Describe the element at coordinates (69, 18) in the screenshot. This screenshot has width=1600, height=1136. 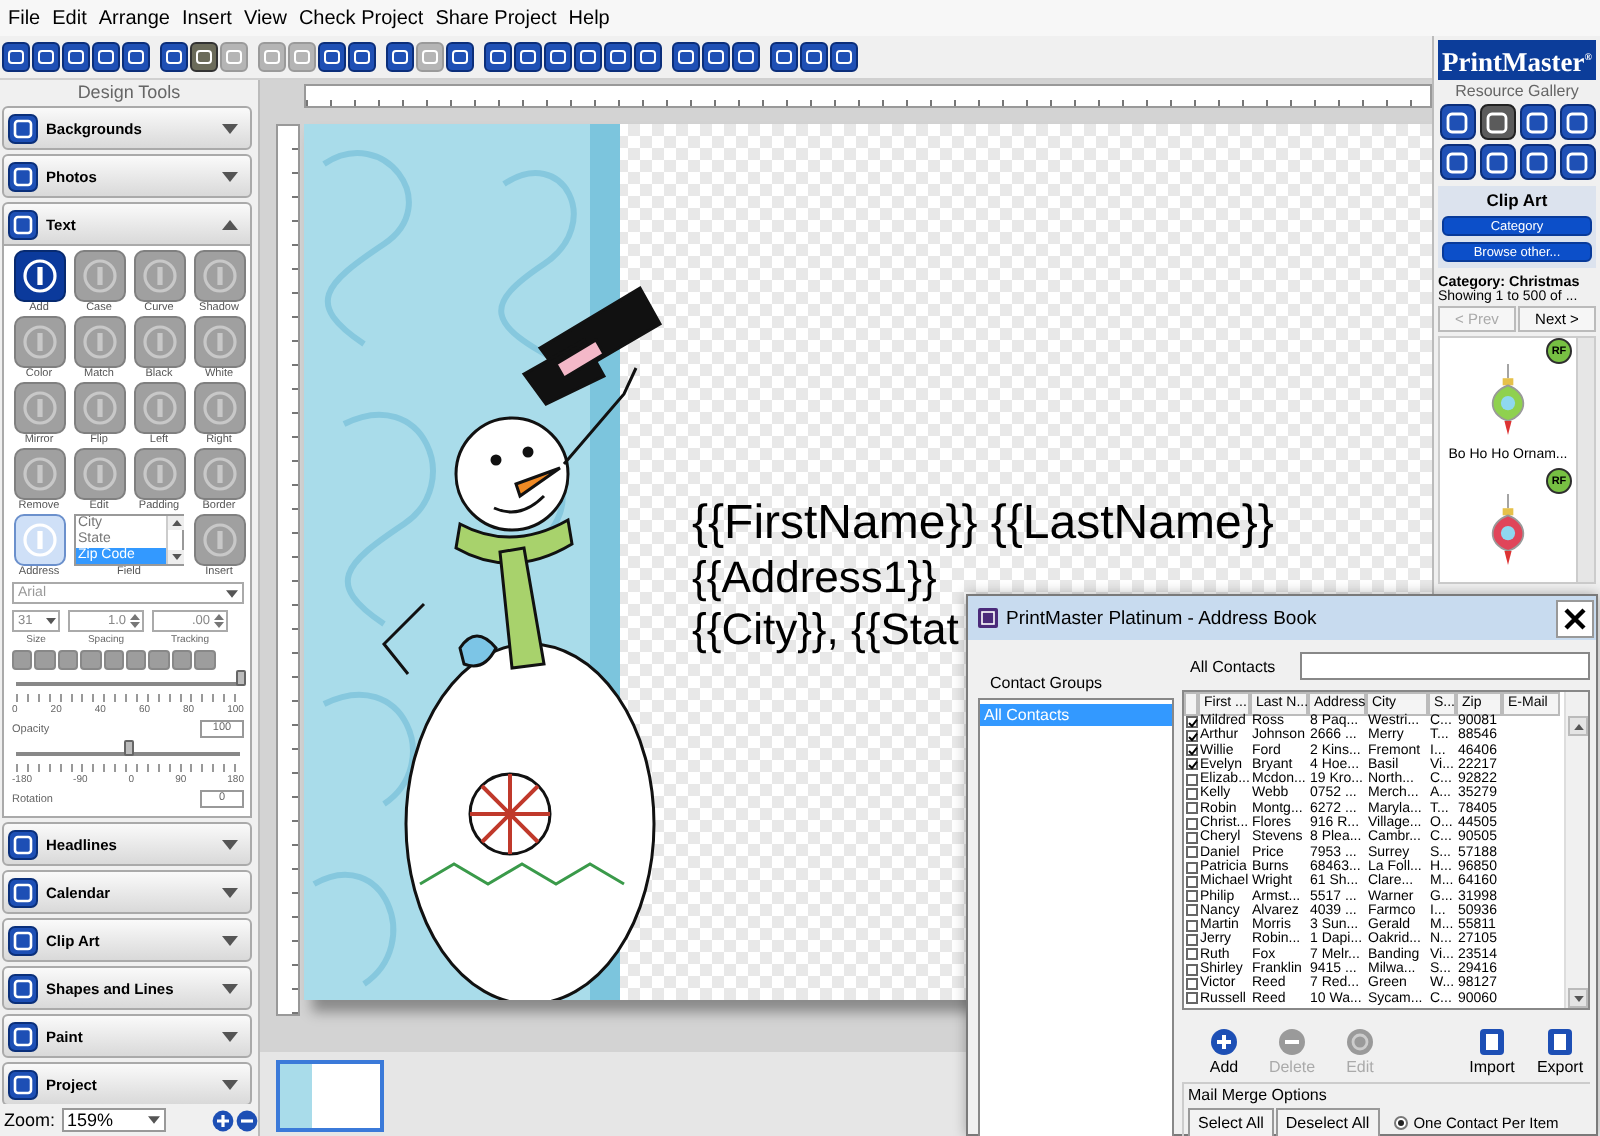
I see `menu-item: Edit` at that location.